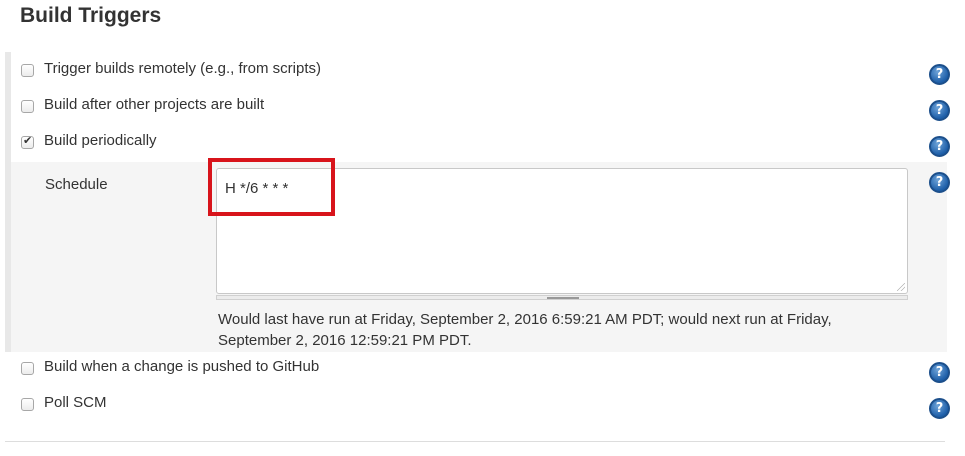  I want to click on schedule-label: Schedule, so click(76, 184).